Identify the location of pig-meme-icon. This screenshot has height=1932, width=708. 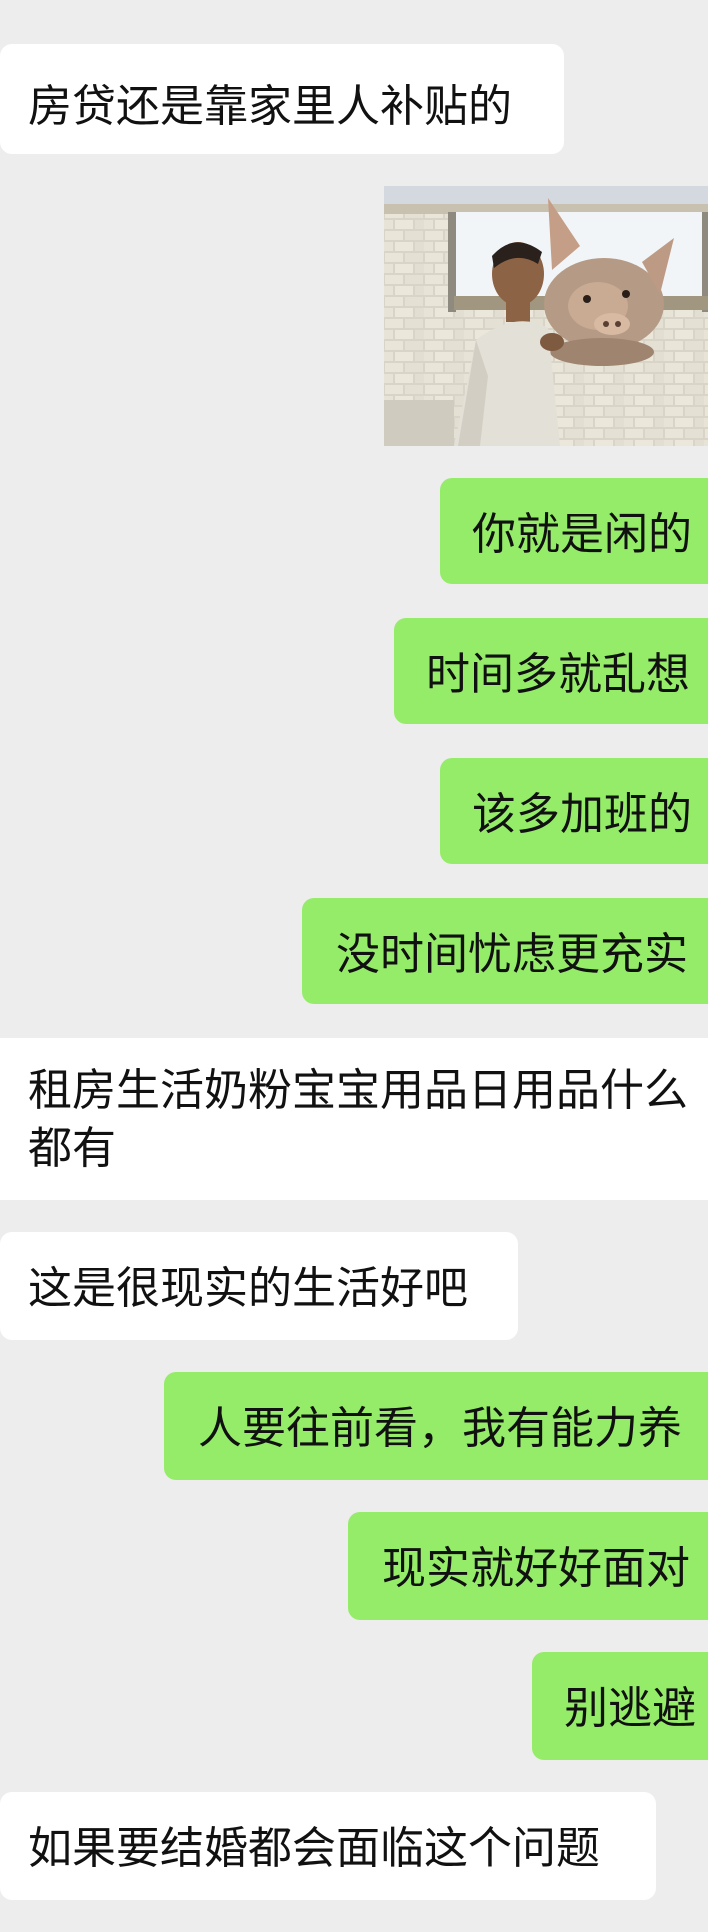
(546, 316).